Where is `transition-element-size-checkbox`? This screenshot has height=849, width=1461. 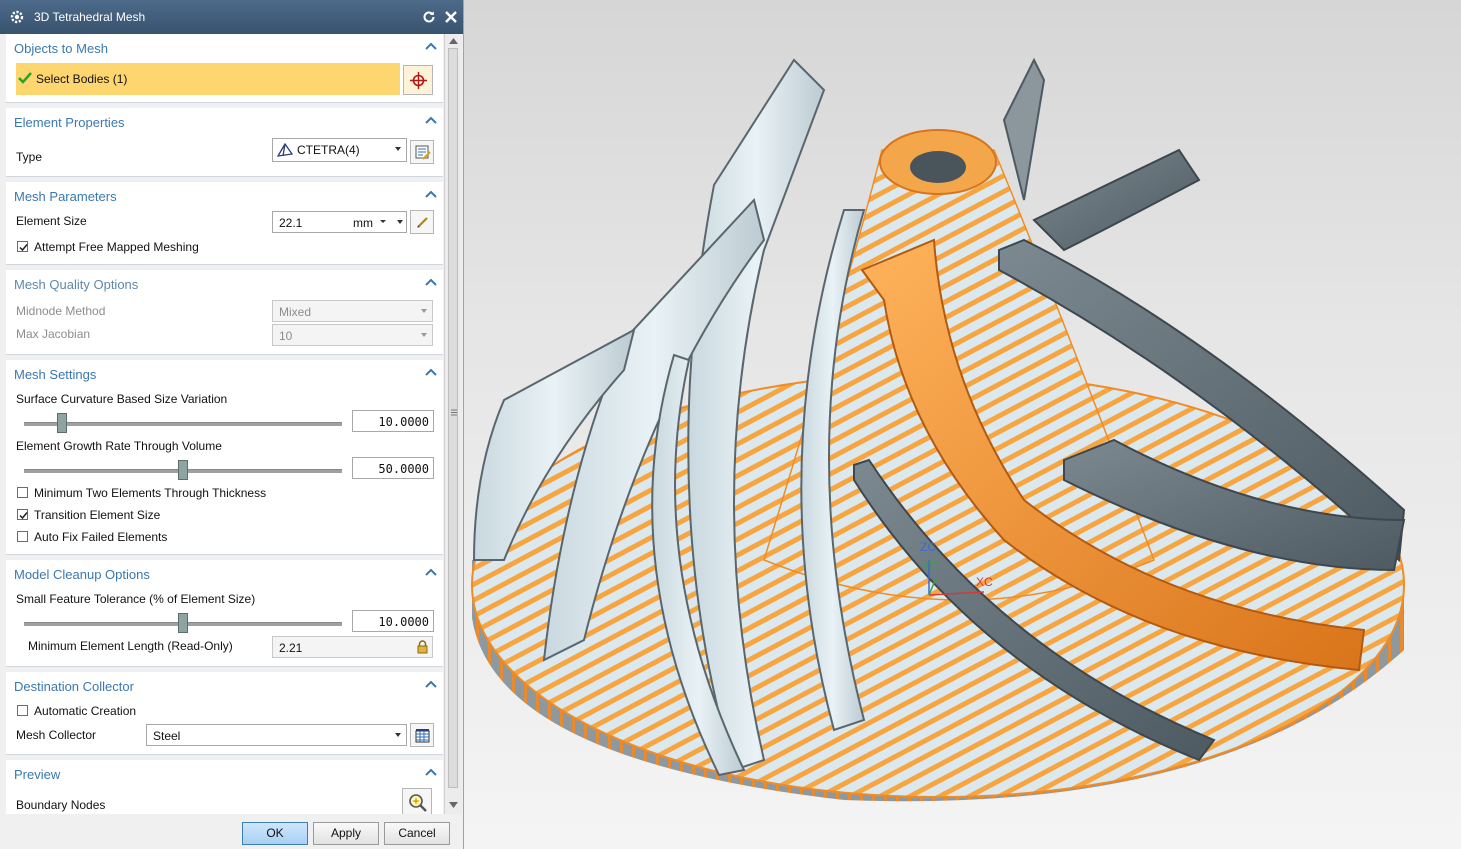
transition-element-size-checkbox is located at coordinates (22, 514).